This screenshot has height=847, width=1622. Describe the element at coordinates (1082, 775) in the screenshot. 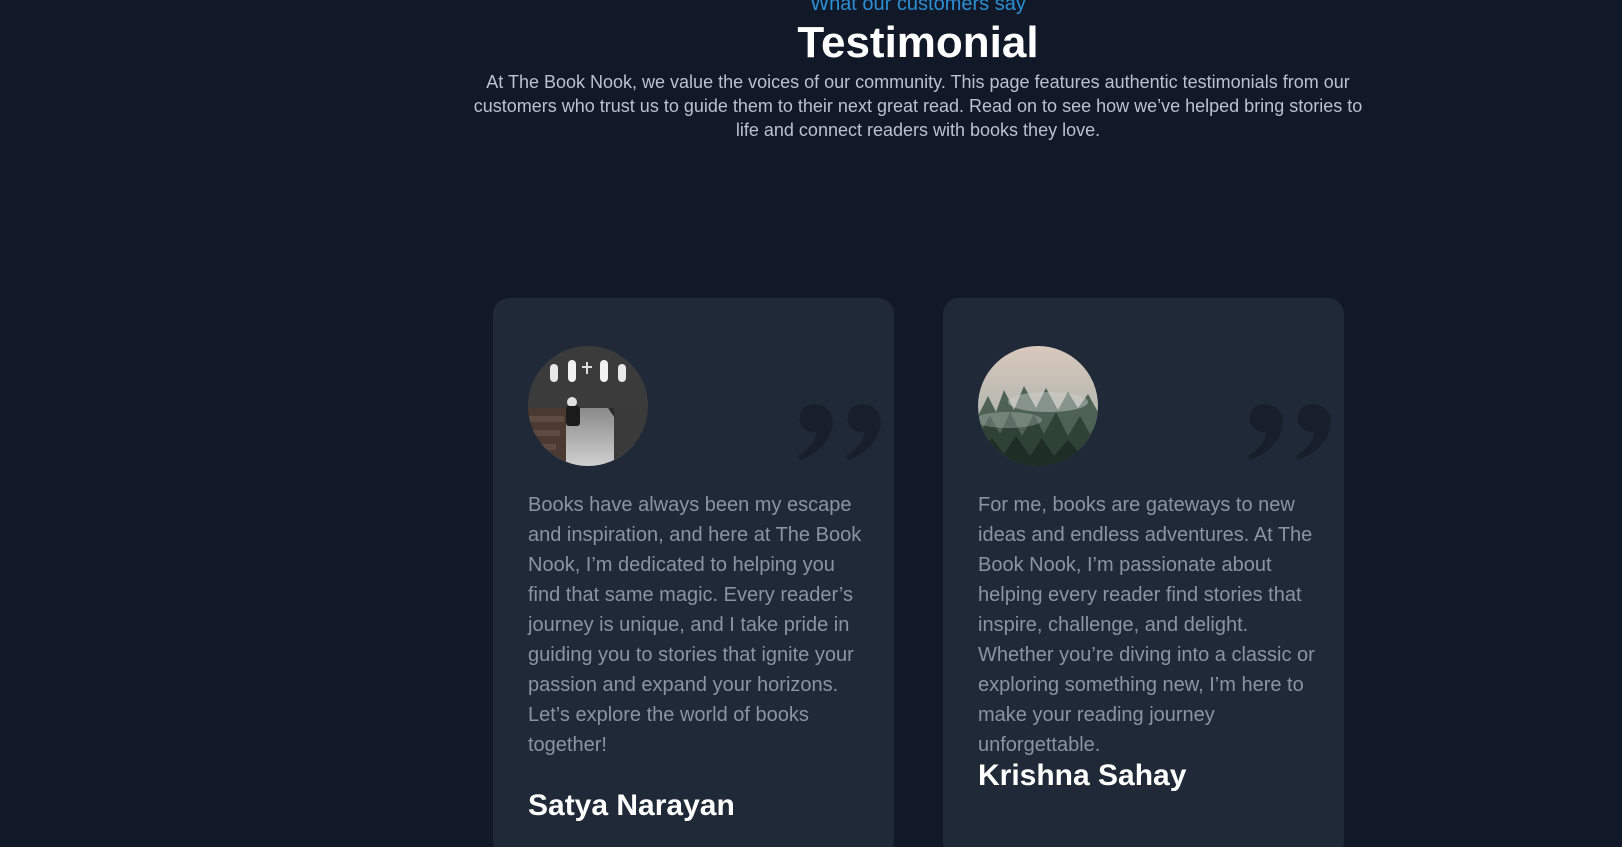

I see `testimonial-author: Krishna Sahay` at that location.